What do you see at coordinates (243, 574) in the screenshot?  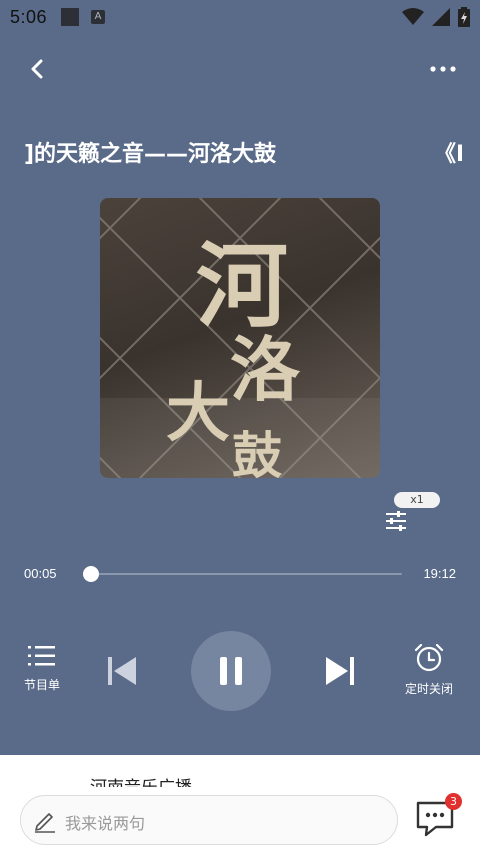 I see `progress-track` at bounding box center [243, 574].